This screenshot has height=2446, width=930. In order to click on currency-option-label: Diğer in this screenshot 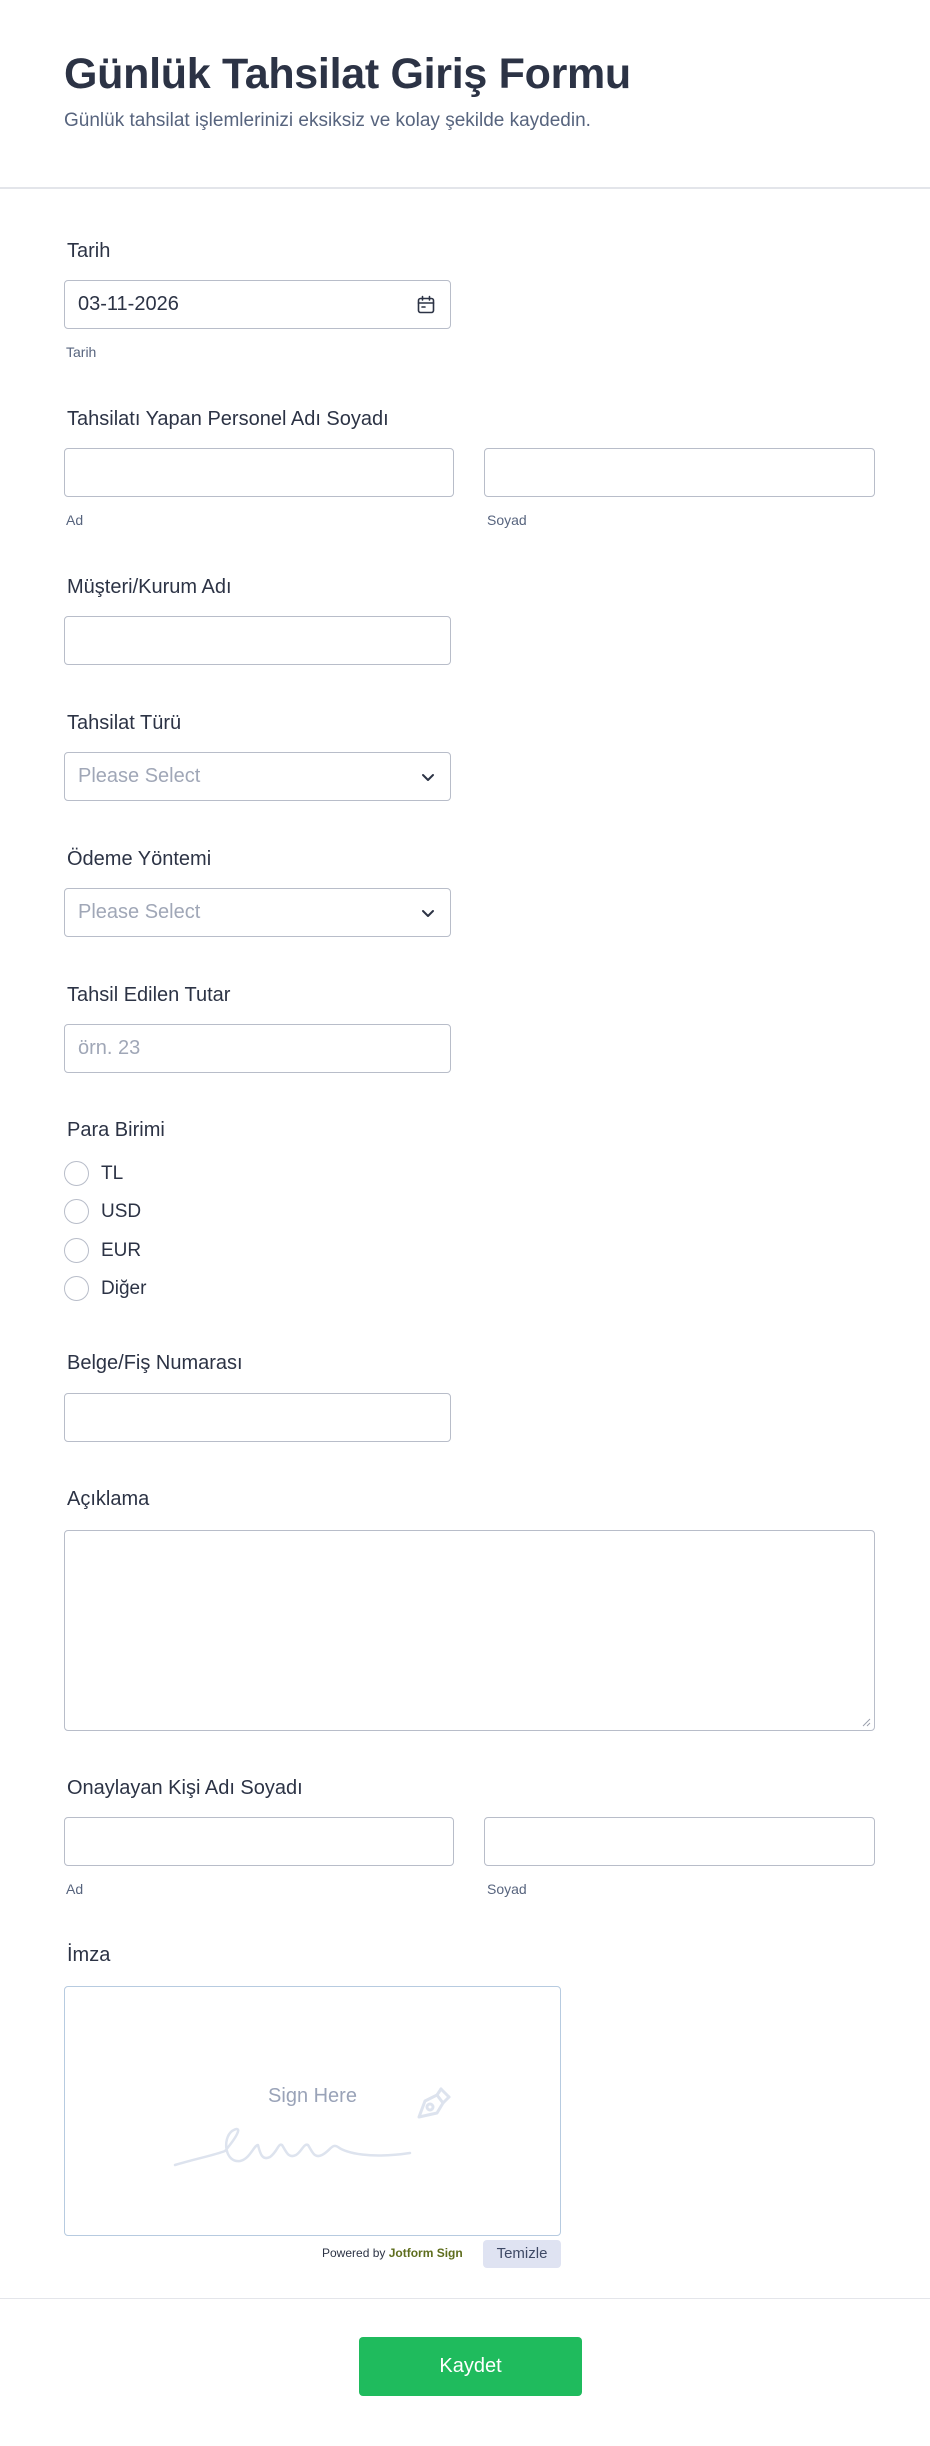, I will do `click(124, 1288)`.